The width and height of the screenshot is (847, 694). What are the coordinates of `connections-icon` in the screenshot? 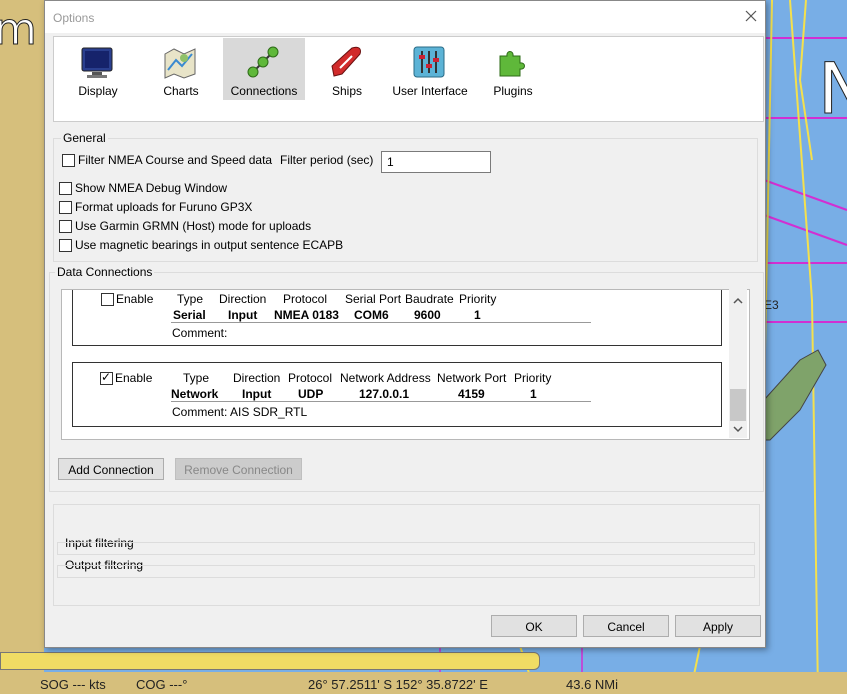 It's located at (263, 62).